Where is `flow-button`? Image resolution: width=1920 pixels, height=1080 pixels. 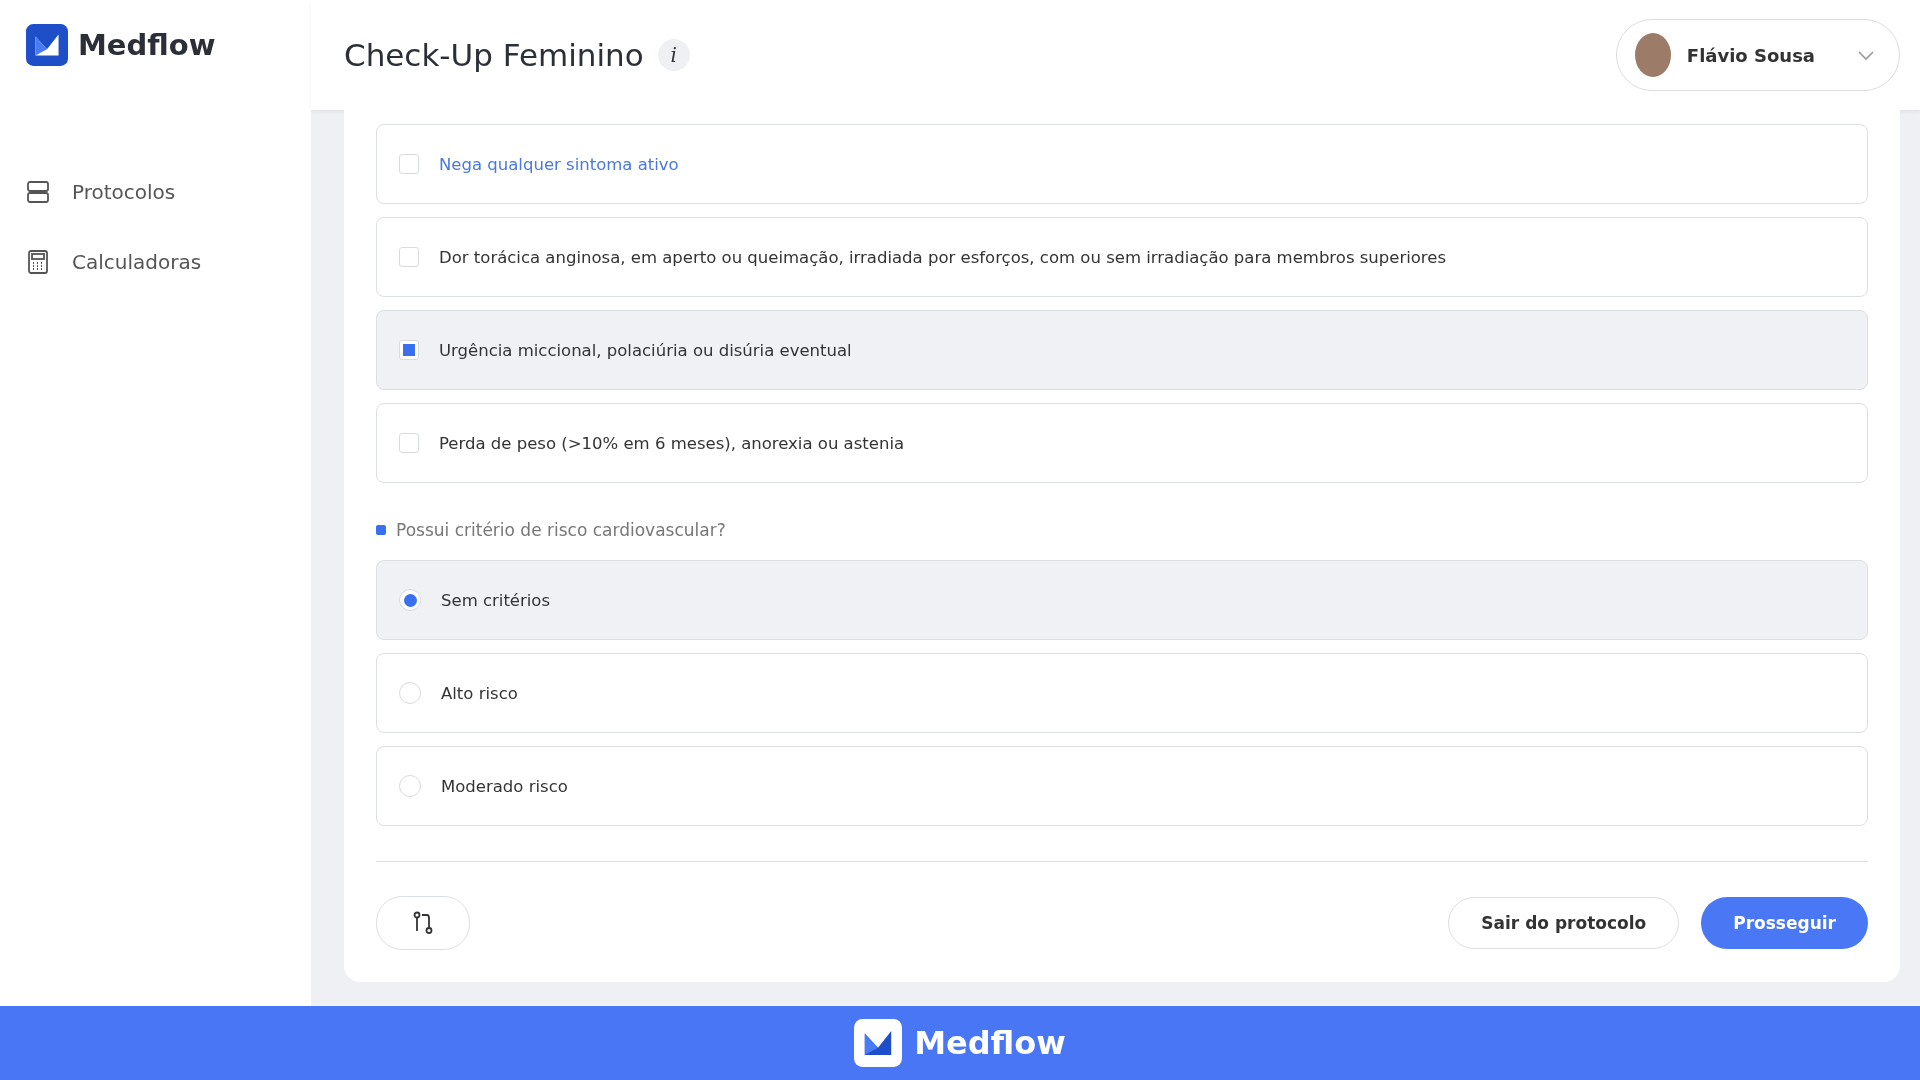
flow-button is located at coordinates (423, 923).